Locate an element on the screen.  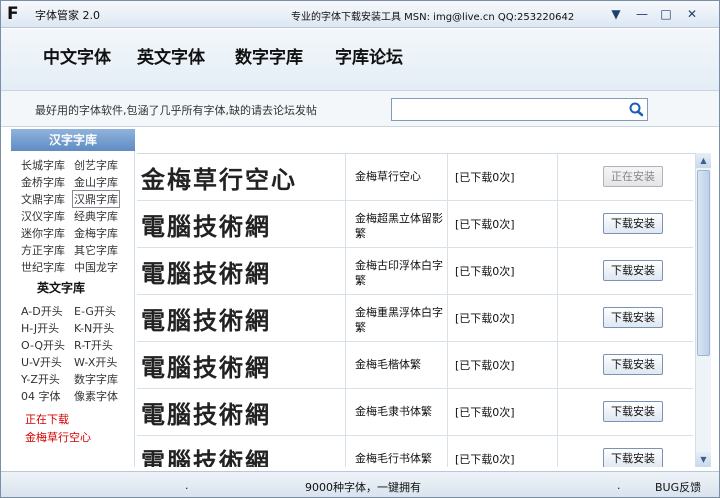
font-name: 金梅草行空心 is located at coordinates (388, 176).